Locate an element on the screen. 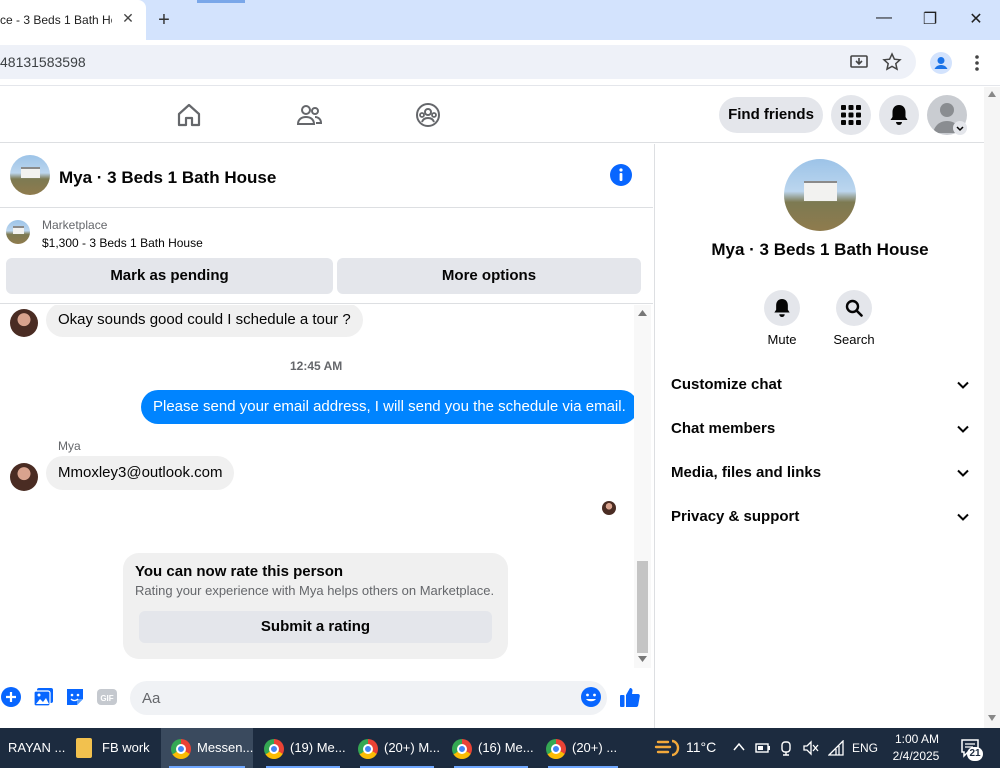 The image size is (1000, 768). menu-button is located at coordinates (851, 115).